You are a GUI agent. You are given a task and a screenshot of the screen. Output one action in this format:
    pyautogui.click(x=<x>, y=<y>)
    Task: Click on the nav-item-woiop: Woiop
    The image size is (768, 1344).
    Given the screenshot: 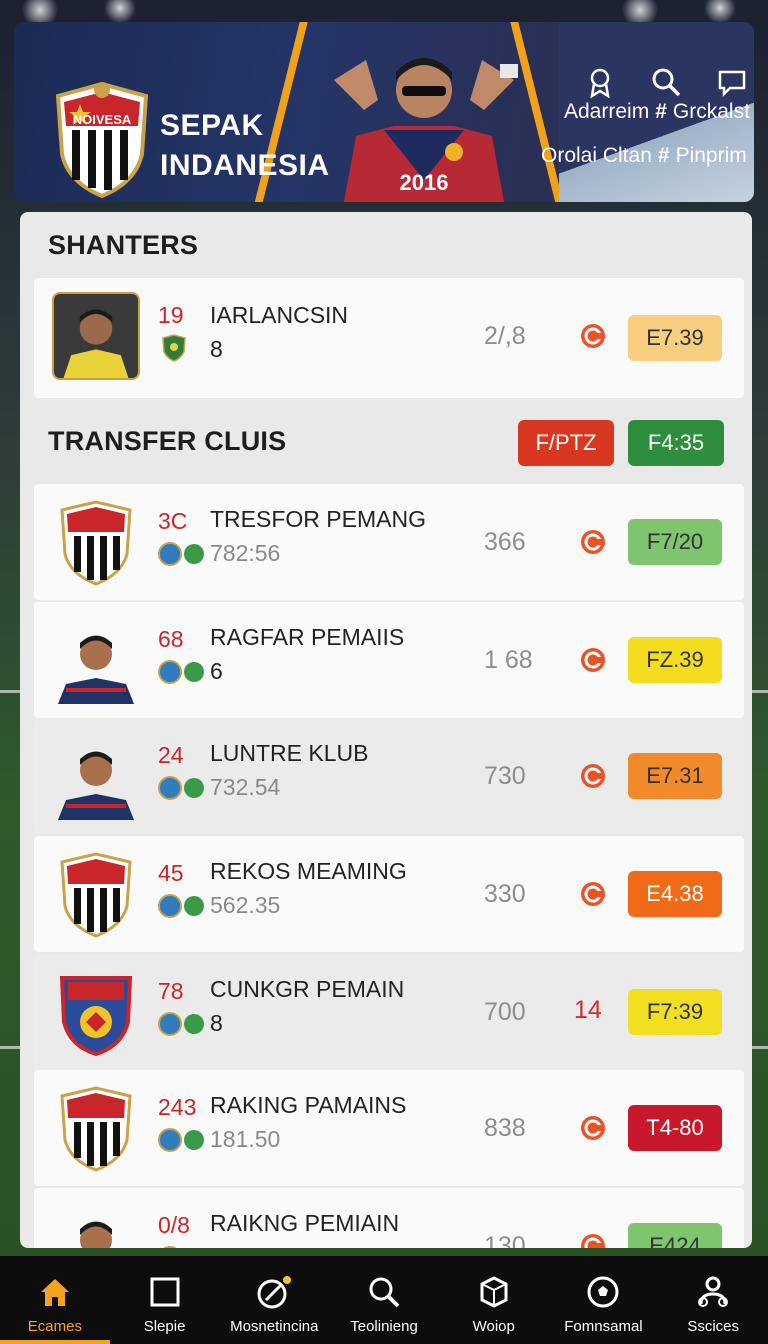 What is the action you would take?
    pyautogui.click(x=494, y=1300)
    